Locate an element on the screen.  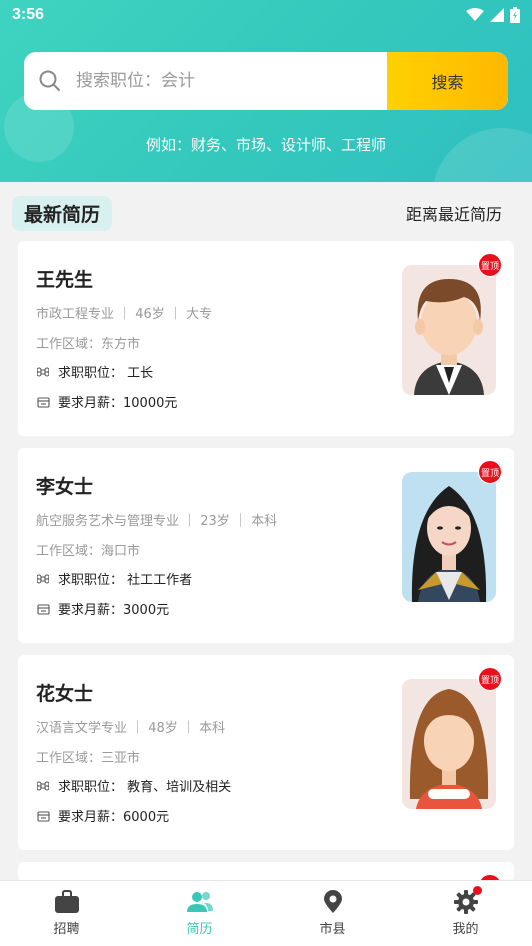
candidate-name: 李女士 is located at coordinates (65, 487).